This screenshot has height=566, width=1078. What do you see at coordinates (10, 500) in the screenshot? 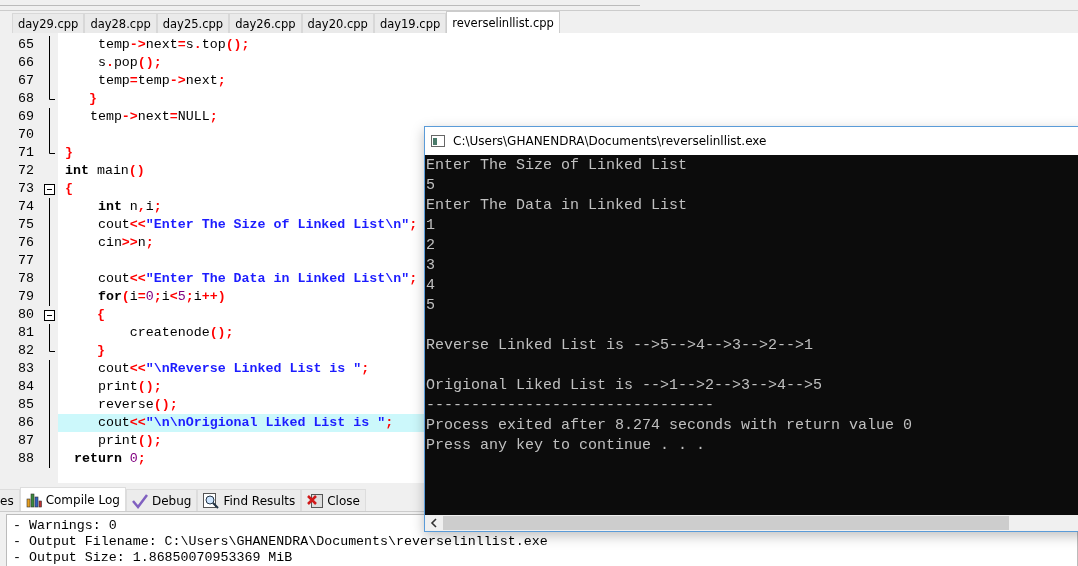
I see `panel-tab: es` at bounding box center [10, 500].